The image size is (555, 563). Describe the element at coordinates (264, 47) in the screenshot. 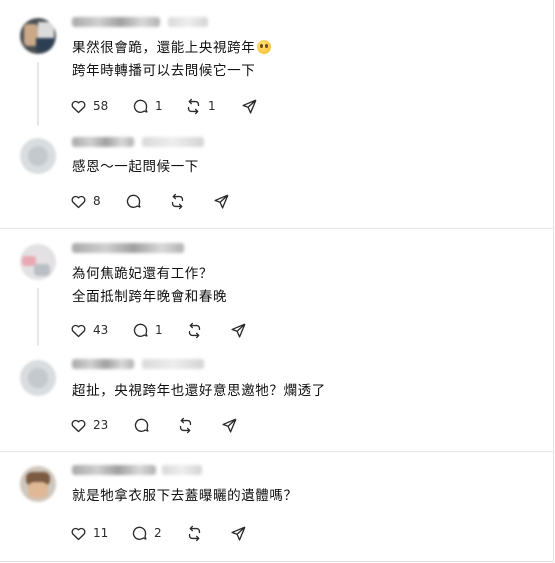

I see `face-with-rolling-eyes-emoji-icon` at that location.